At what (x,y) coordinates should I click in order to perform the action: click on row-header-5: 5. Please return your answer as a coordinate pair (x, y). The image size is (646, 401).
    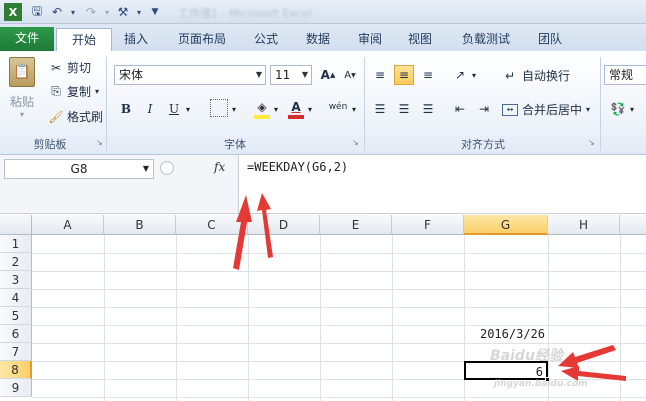
    Looking at the image, I should click on (16, 316).